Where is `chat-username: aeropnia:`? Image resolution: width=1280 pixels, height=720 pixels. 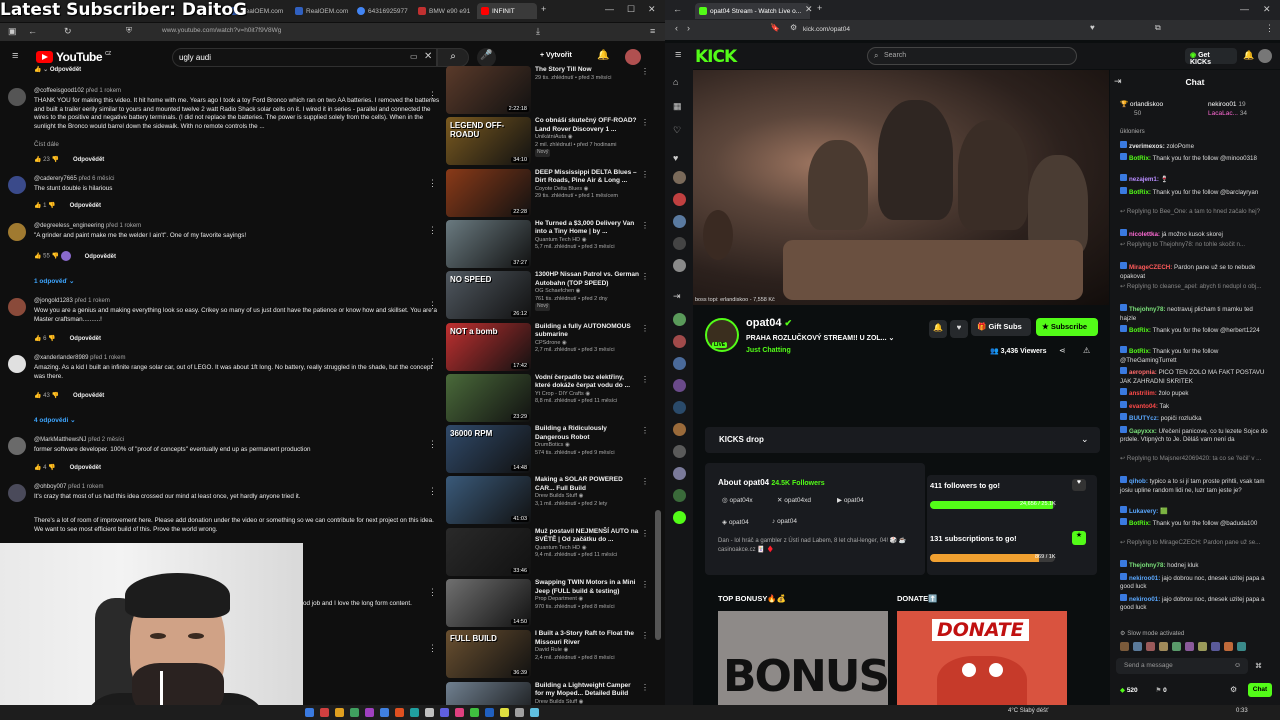 chat-username: aeropnia: is located at coordinates (1143, 372).